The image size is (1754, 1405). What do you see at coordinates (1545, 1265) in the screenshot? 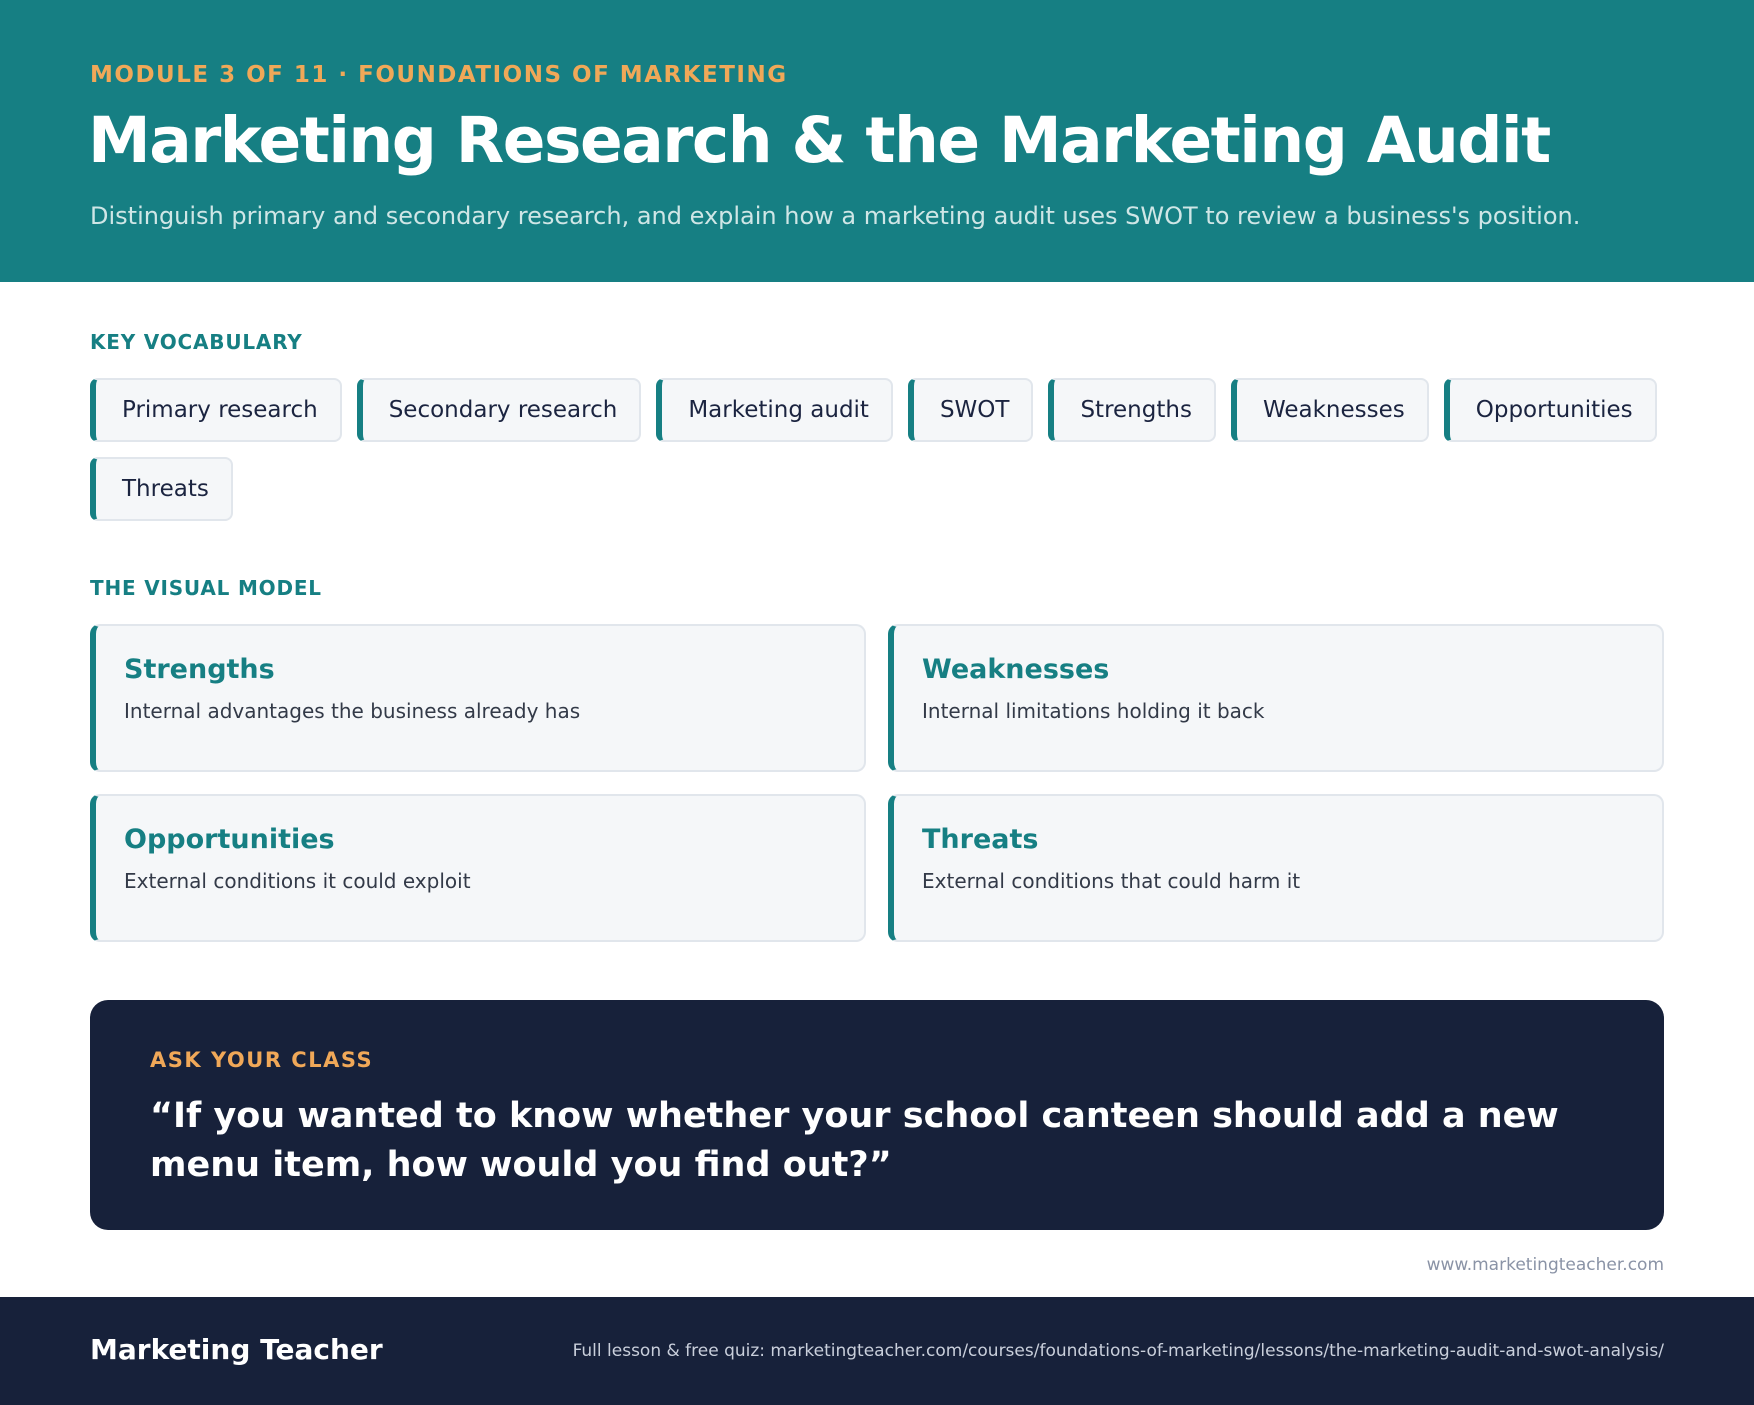
I see `website-link: www.marketingteacher.com` at bounding box center [1545, 1265].